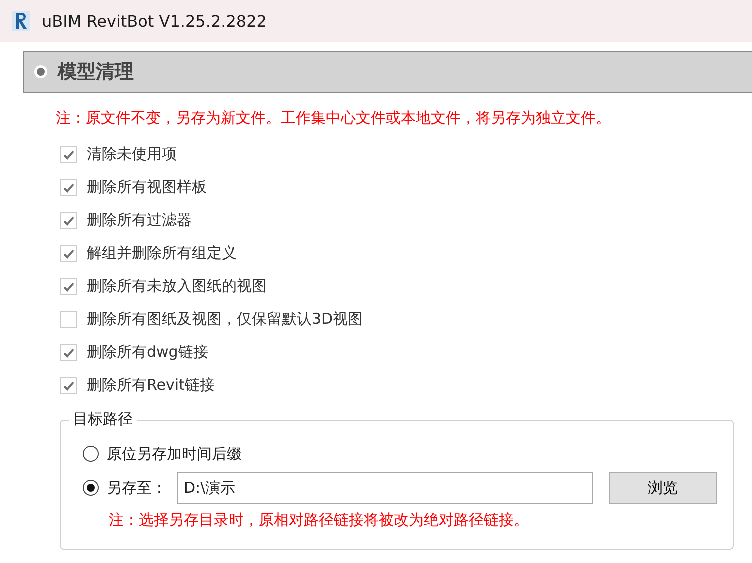 This screenshot has width=752, height=563. Describe the element at coordinates (147, 187) in the screenshot. I see `option-label: 删除所有视图样板` at that location.